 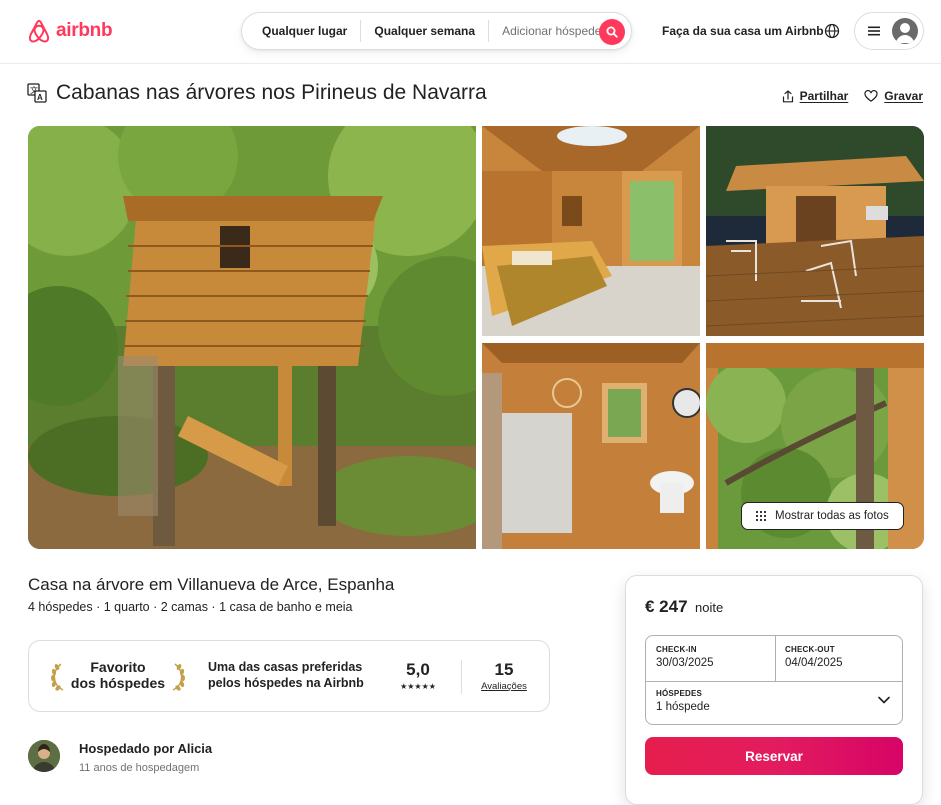 I want to click on airbnb-logo-icon, so click(x=39, y=31).